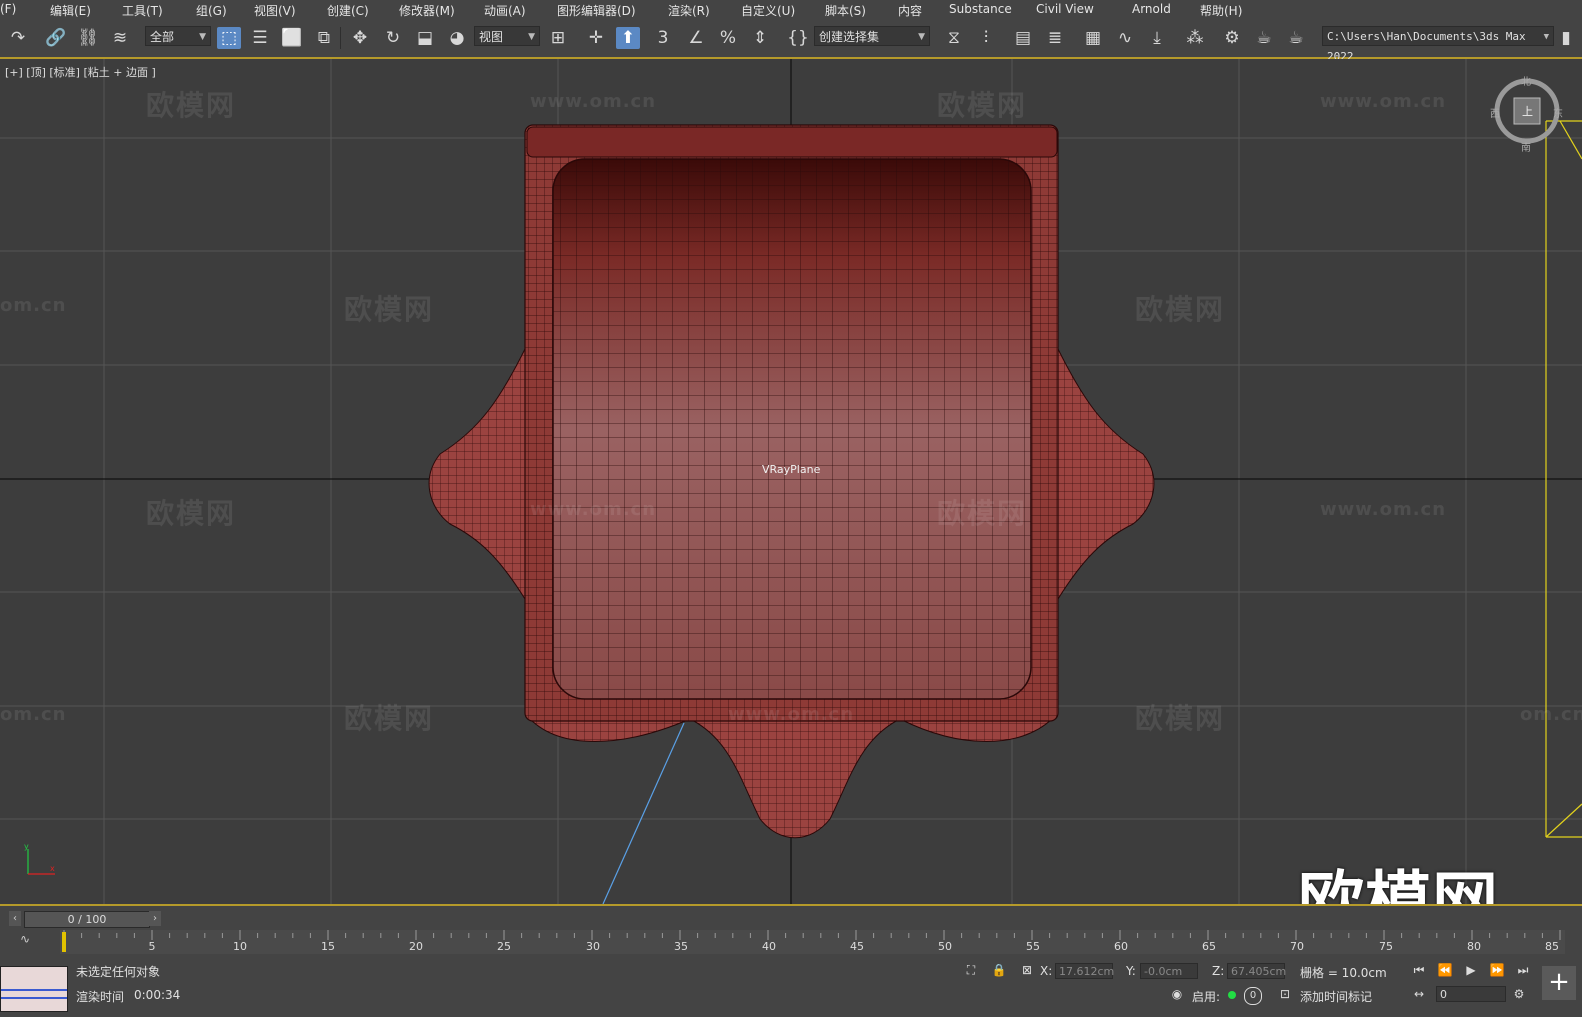  I want to click on bind-space-warp-icon: ≋, so click(120, 38).